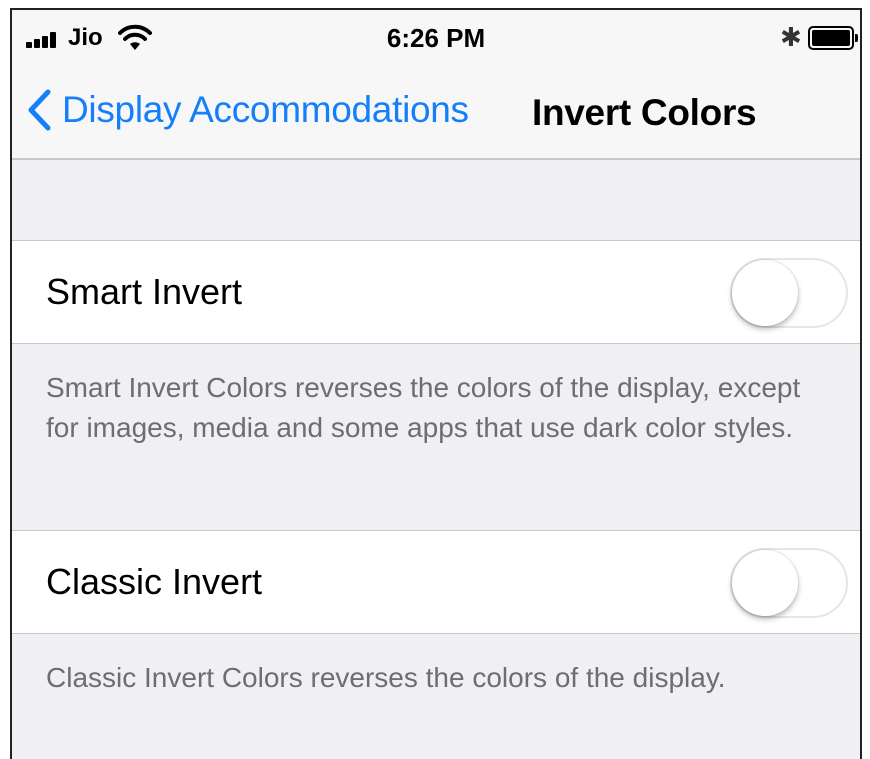 This screenshot has width=870, height=759. What do you see at coordinates (144, 291) in the screenshot?
I see `smart-invert-label: Smart Invert` at bounding box center [144, 291].